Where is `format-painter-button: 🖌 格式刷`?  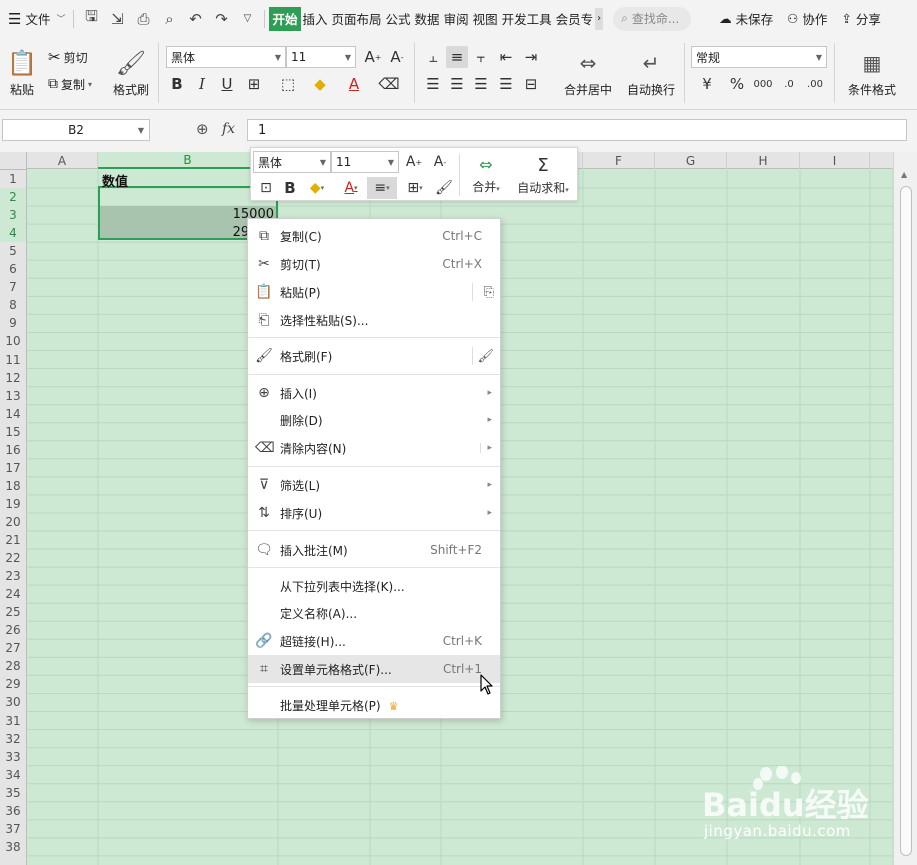 format-painter-button: 🖌 格式刷 is located at coordinates (131, 73).